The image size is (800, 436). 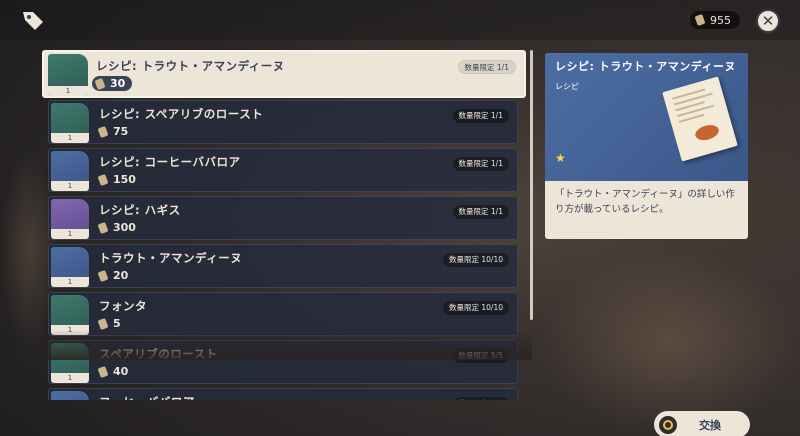 I want to click on close-icon: ✕, so click(x=768, y=21).